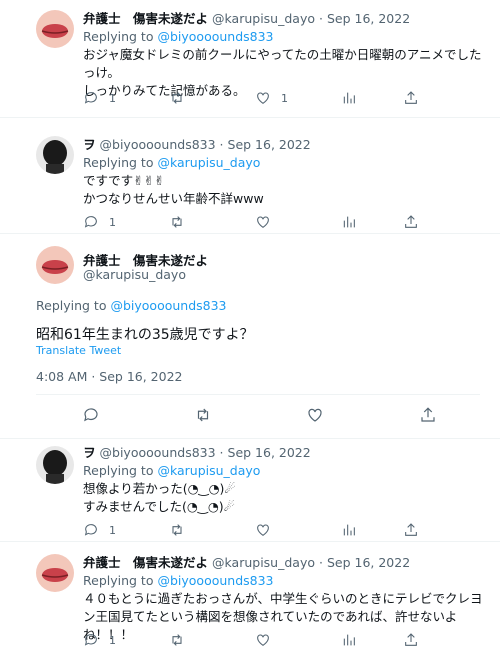 This screenshot has height=657, width=500. What do you see at coordinates (159, 497) in the screenshot?
I see `tweet-text: 想像より若かった(◔‿◔)☄ すみませんでした(◔‿◔)☄` at bounding box center [159, 497].